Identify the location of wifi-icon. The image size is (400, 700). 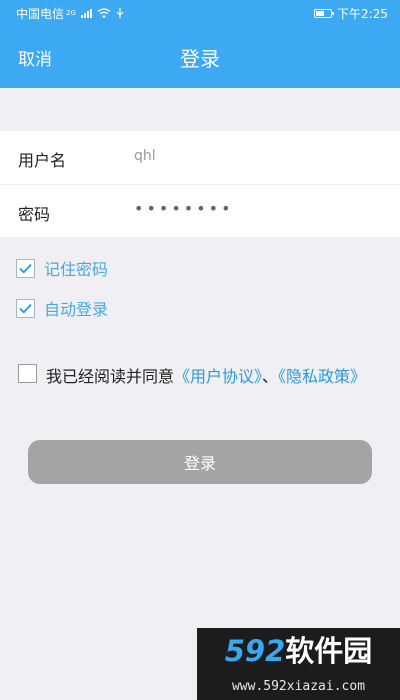
(104, 13).